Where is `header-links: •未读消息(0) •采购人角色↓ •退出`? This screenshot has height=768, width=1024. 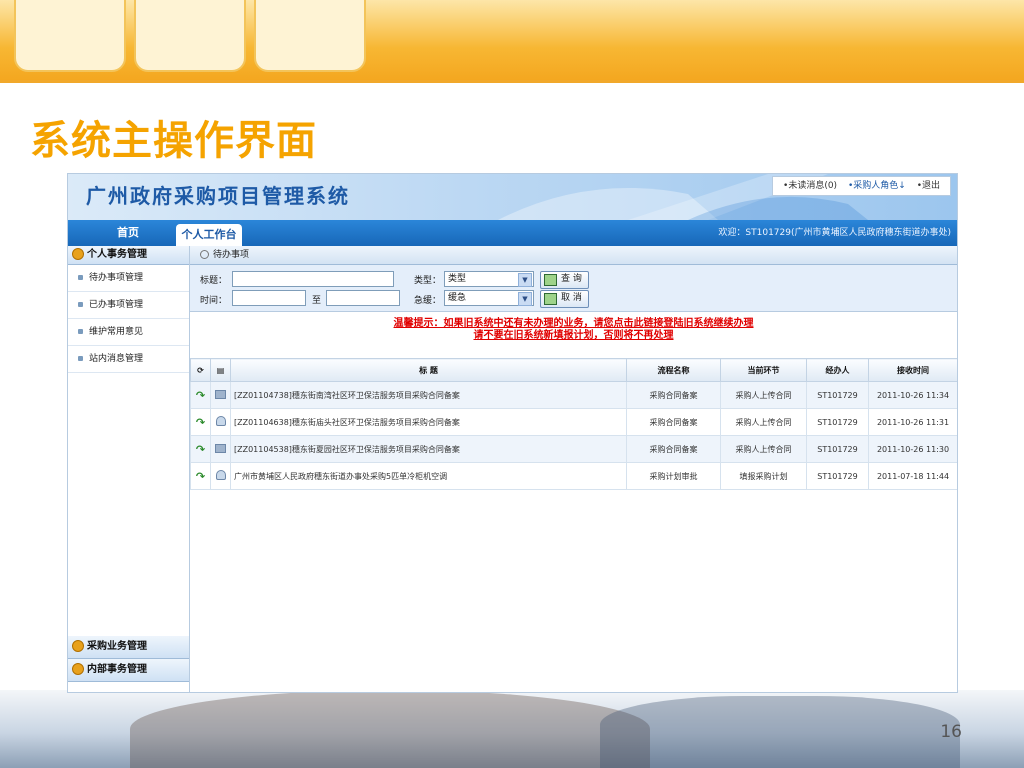 header-links: •未读消息(0) •采购人角色↓ •退出 is located at coordinates (861, 186).